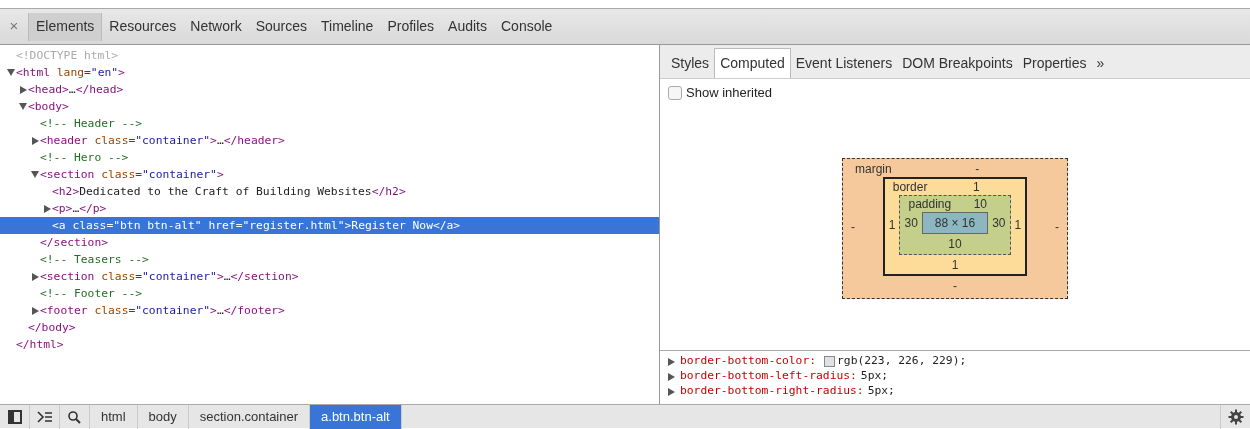  Describe the element at coordinates (748, 361) in the screenshot. I see `property-name: border-bottom-color:` at that location.